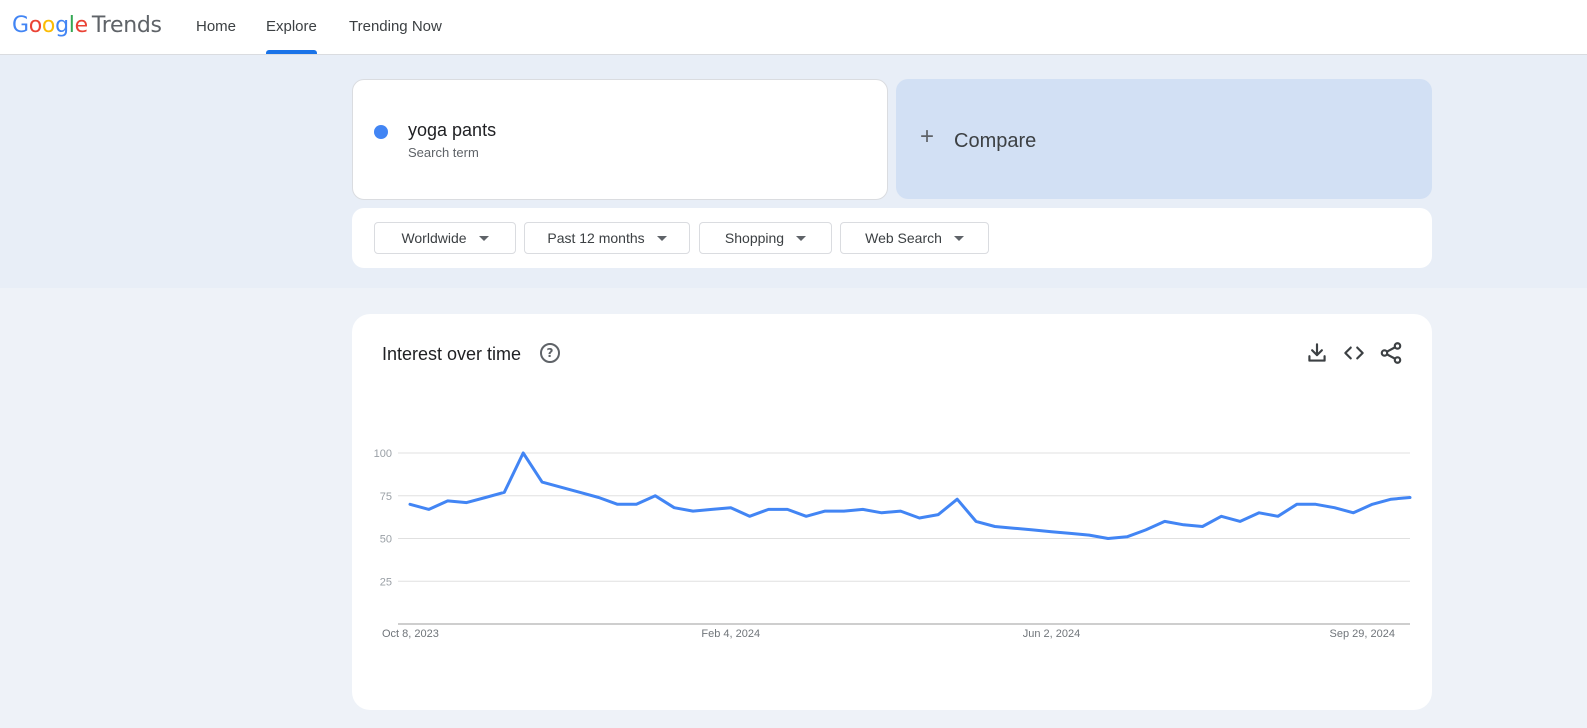  Describe the element at coordinates (386, 540) in the screenshot. I see `y-tick-label: 50` at that location.